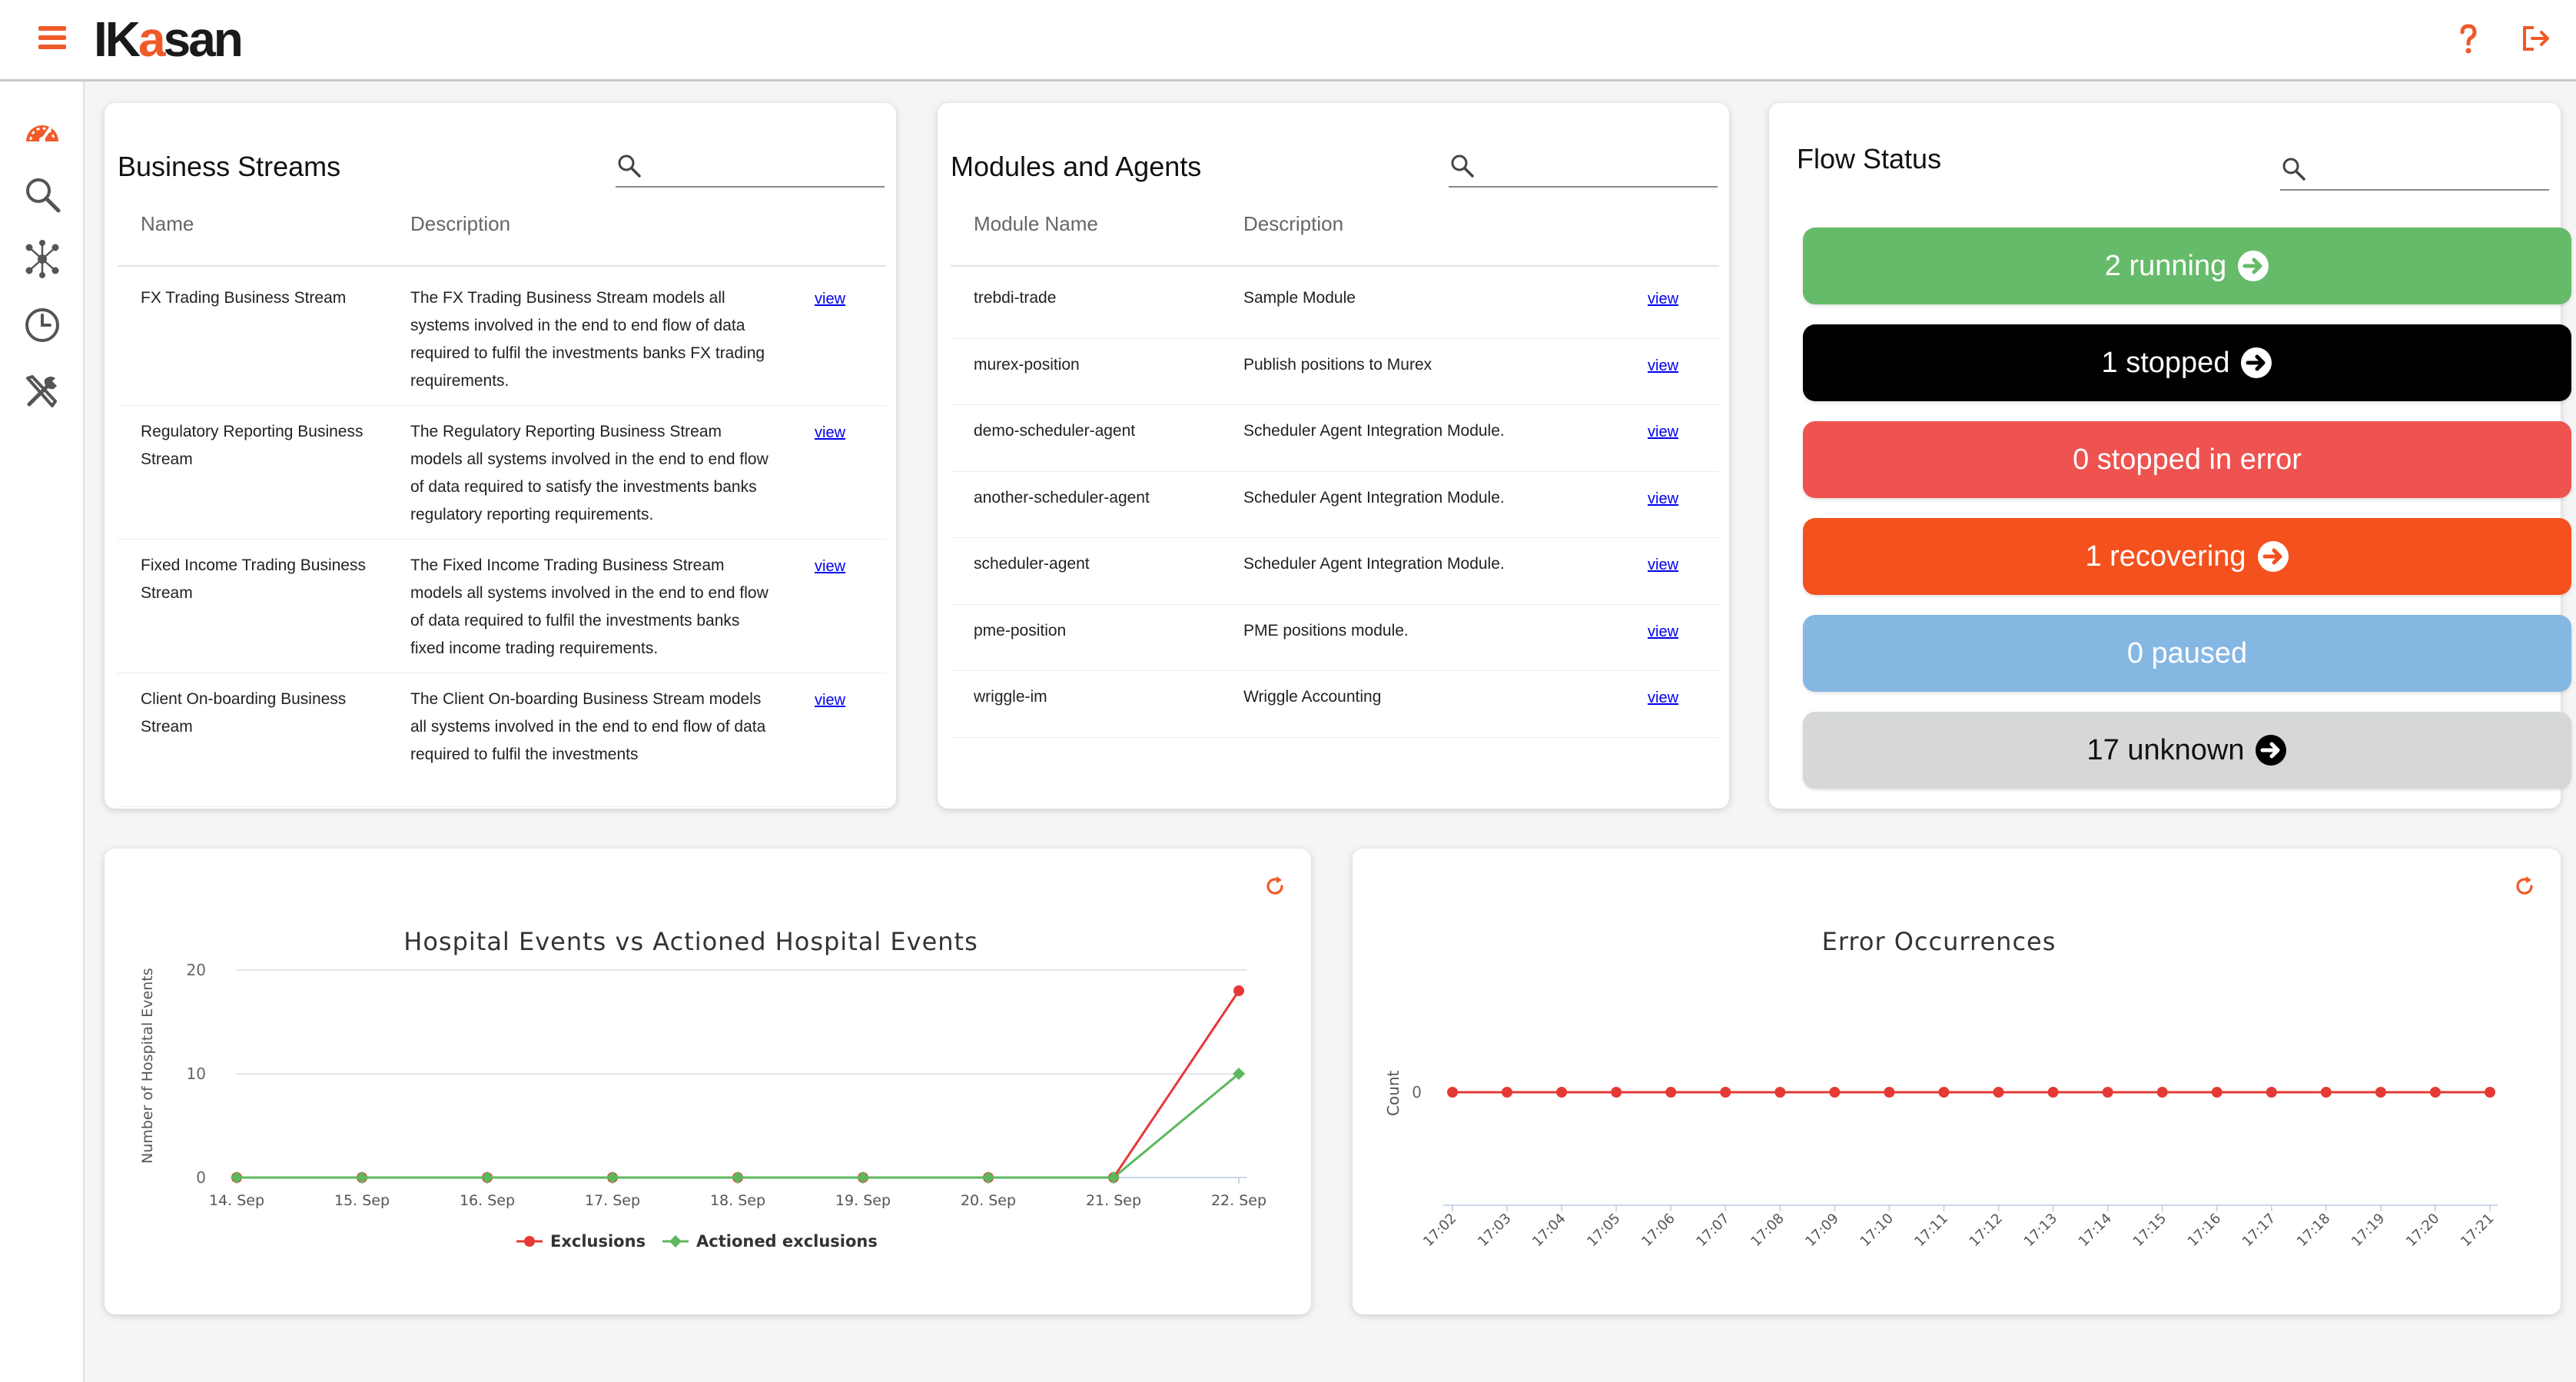 This screenshot has width=2576, height=1382. I want to click on status-button-recovering: 1 recovering, so click(2187, 556).